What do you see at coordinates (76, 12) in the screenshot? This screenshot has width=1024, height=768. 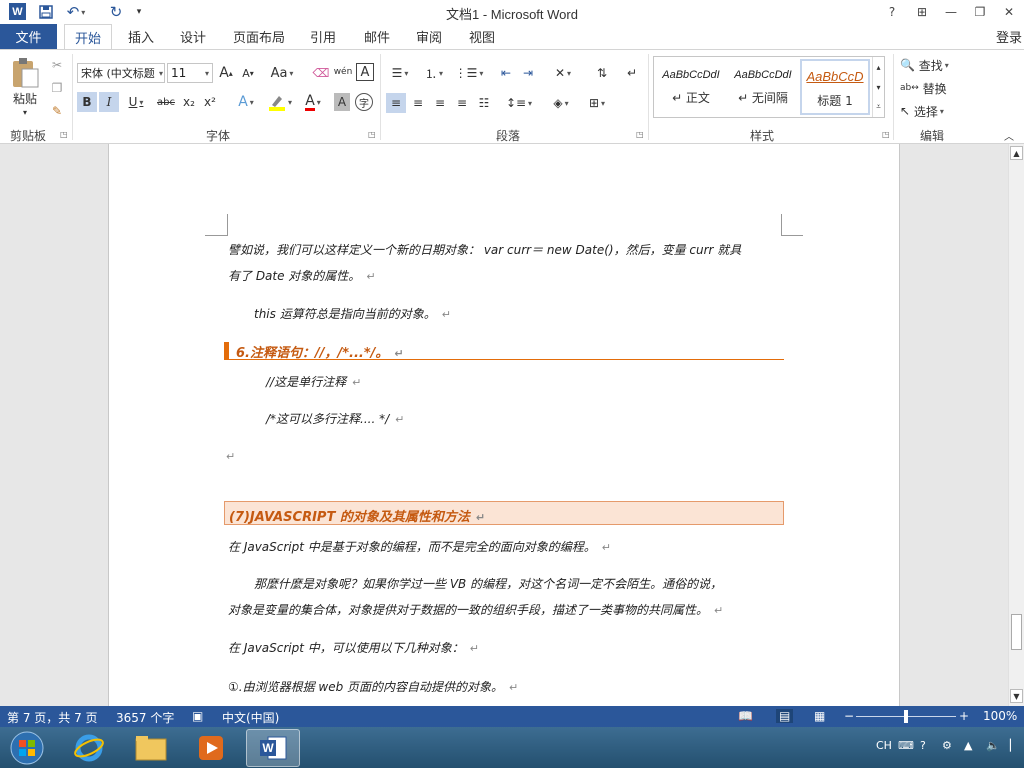 I see `undo-icon: ↶ ▾` at bounding box center [76, 12].